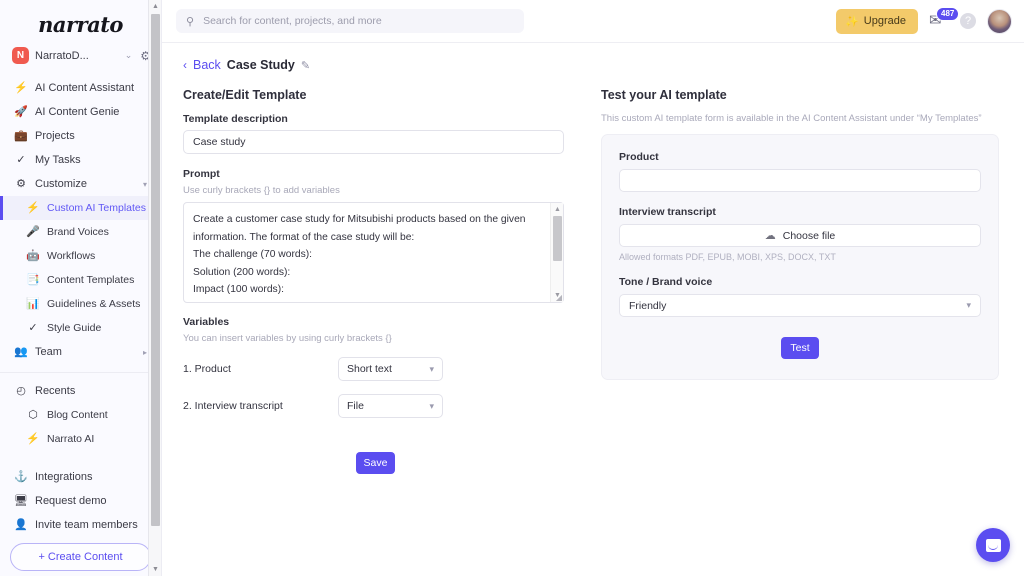  I want to click on bar-chart-icon: 📊, so click(33, 303).